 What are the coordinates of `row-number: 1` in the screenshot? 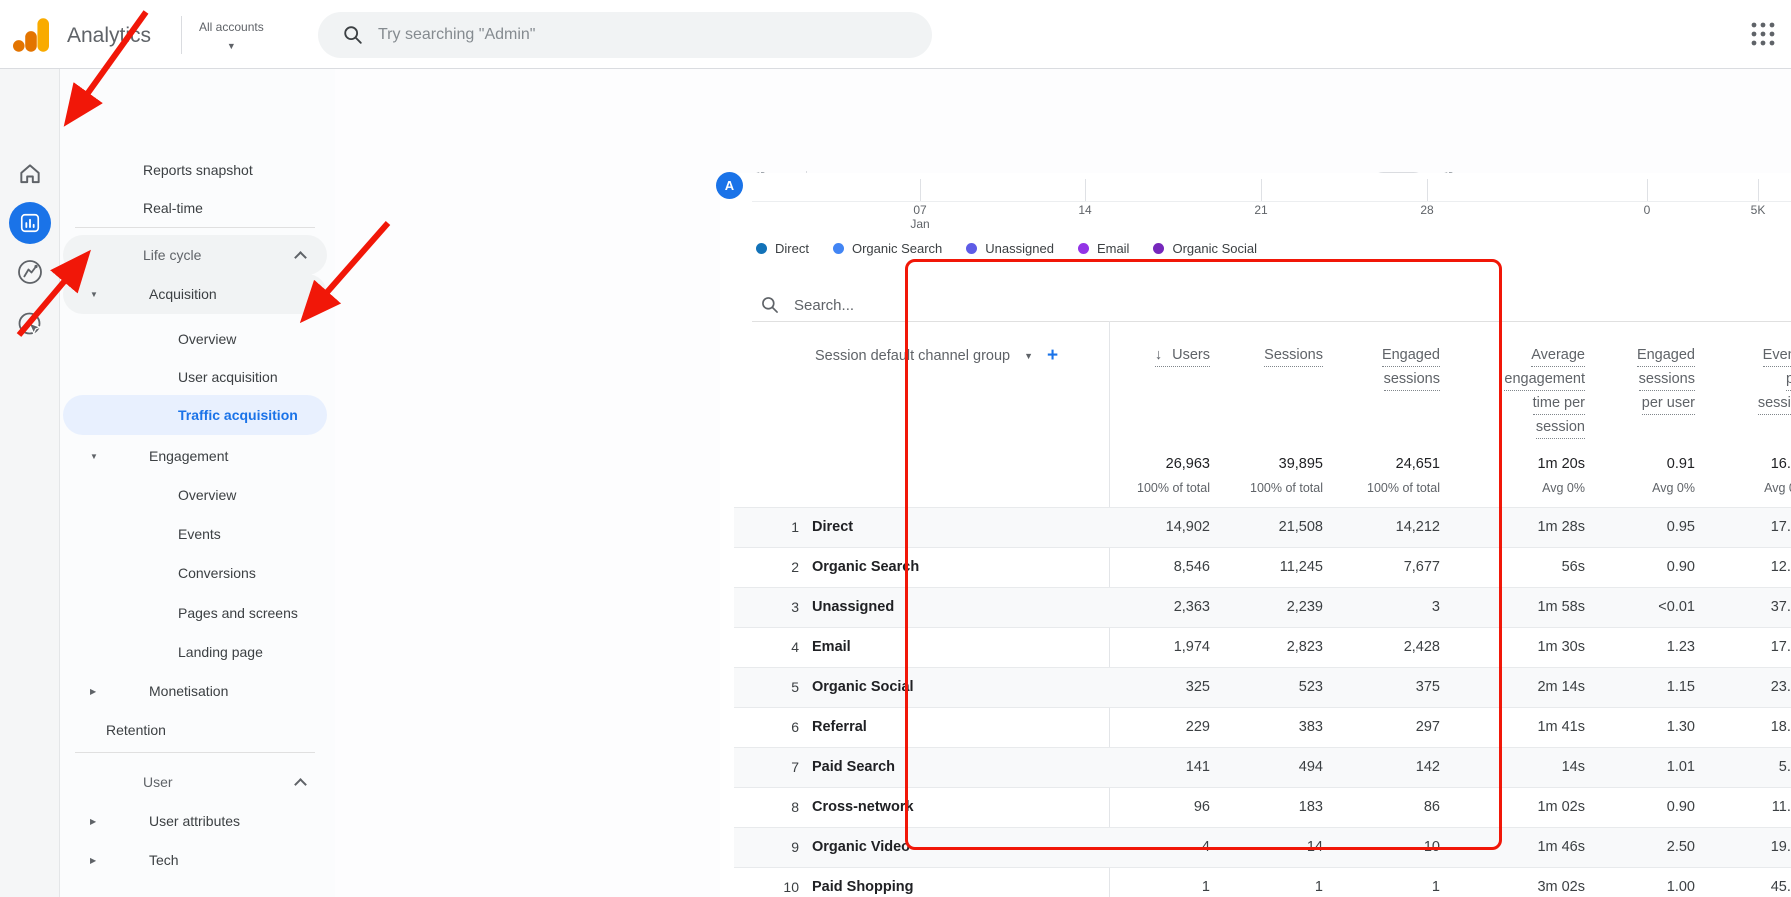 It's located at (795, 527).